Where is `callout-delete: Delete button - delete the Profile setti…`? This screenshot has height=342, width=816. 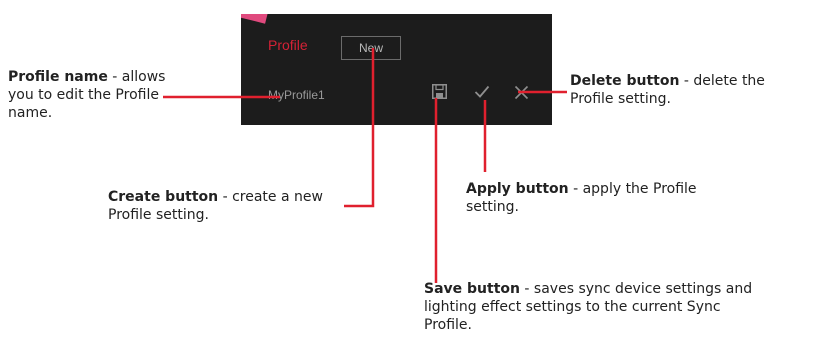
callout-delete: Delete button - delete the Profile setti… is located at coordinates (690, 90).